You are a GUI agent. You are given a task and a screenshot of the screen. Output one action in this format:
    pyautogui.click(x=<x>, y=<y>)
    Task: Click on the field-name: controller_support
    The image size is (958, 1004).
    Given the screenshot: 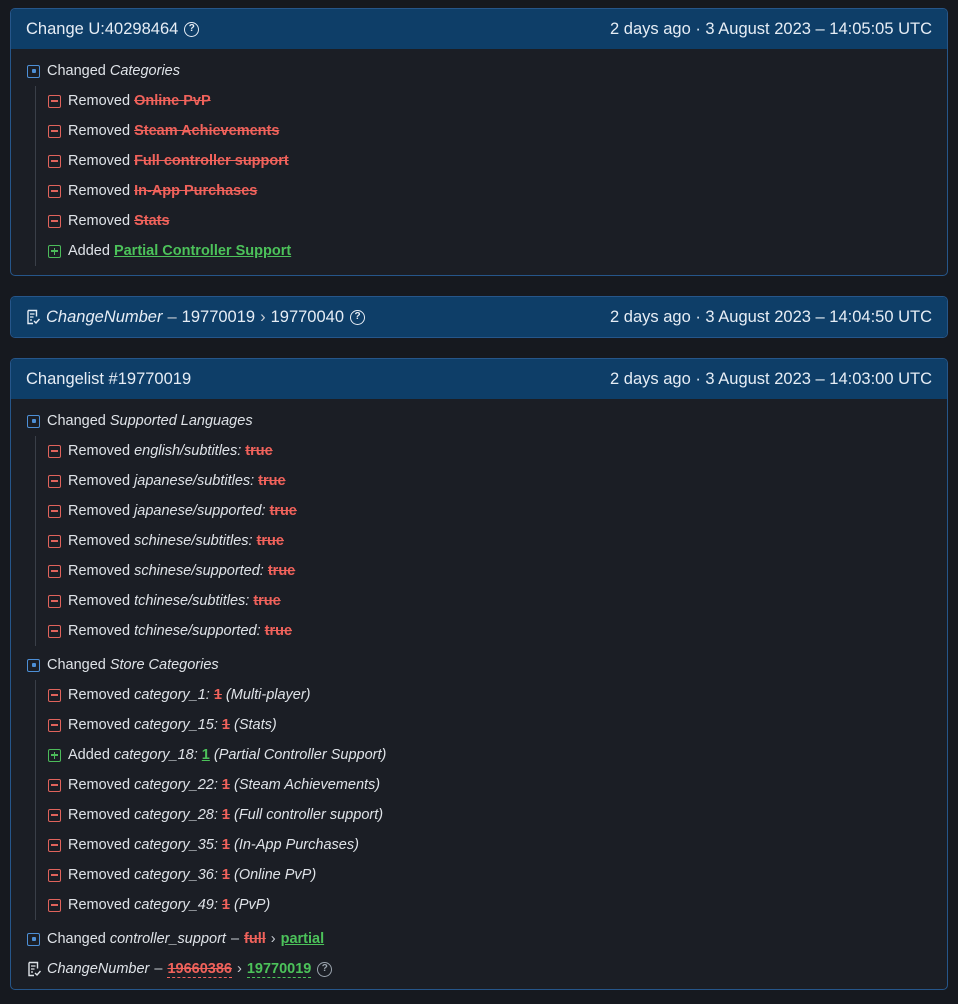 What is the action you would take?
    pyautogui.click(x=167, y=939)
    